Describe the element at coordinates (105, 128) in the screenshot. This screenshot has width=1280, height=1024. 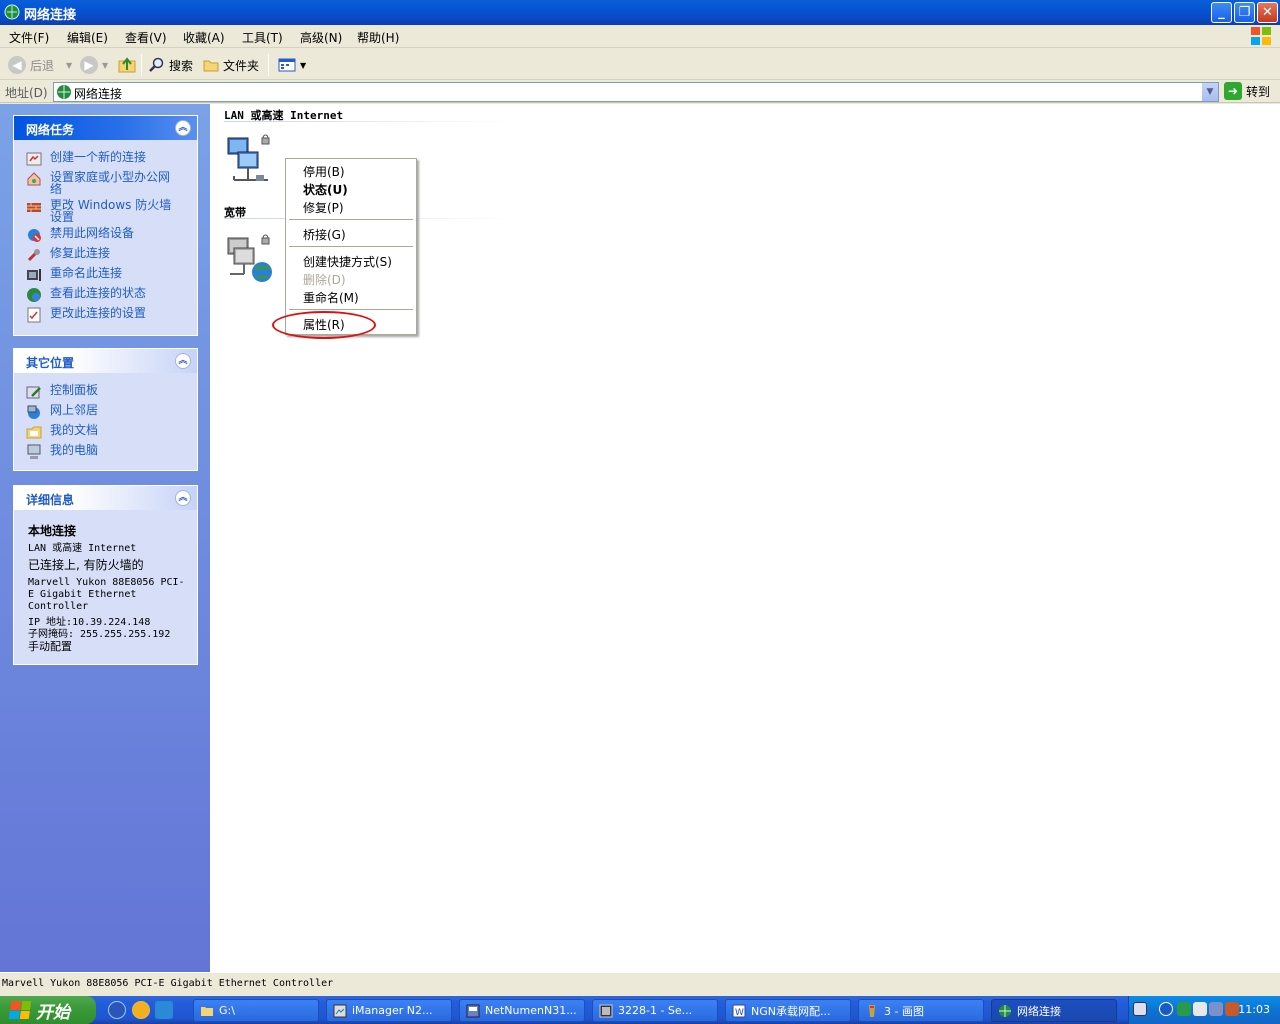
I see `network-tasks-header: 网络任务 ︽` at that location.